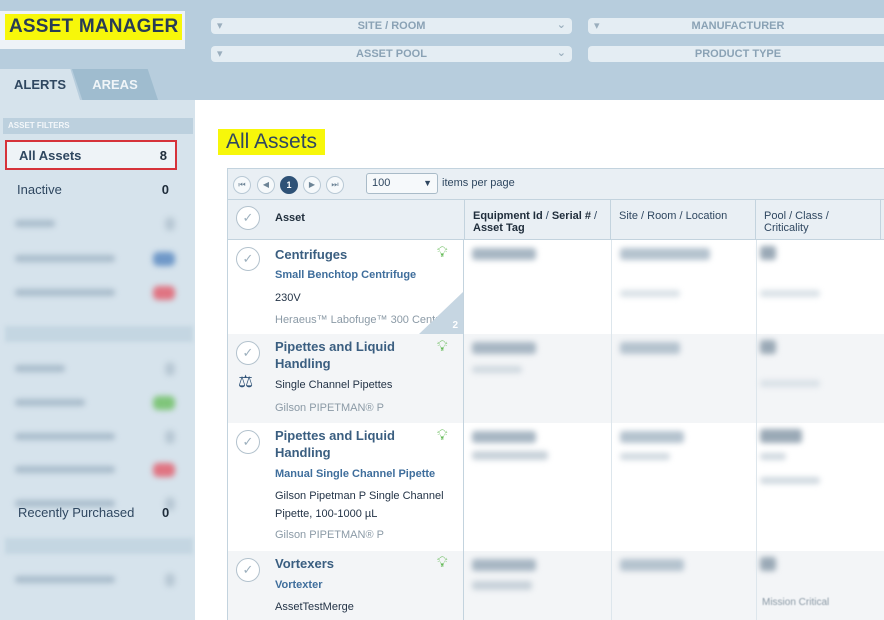 This screenshot has width=884, height=620. I want to click on asset-detail: Single Channel Pipettes, so click(334, 385).